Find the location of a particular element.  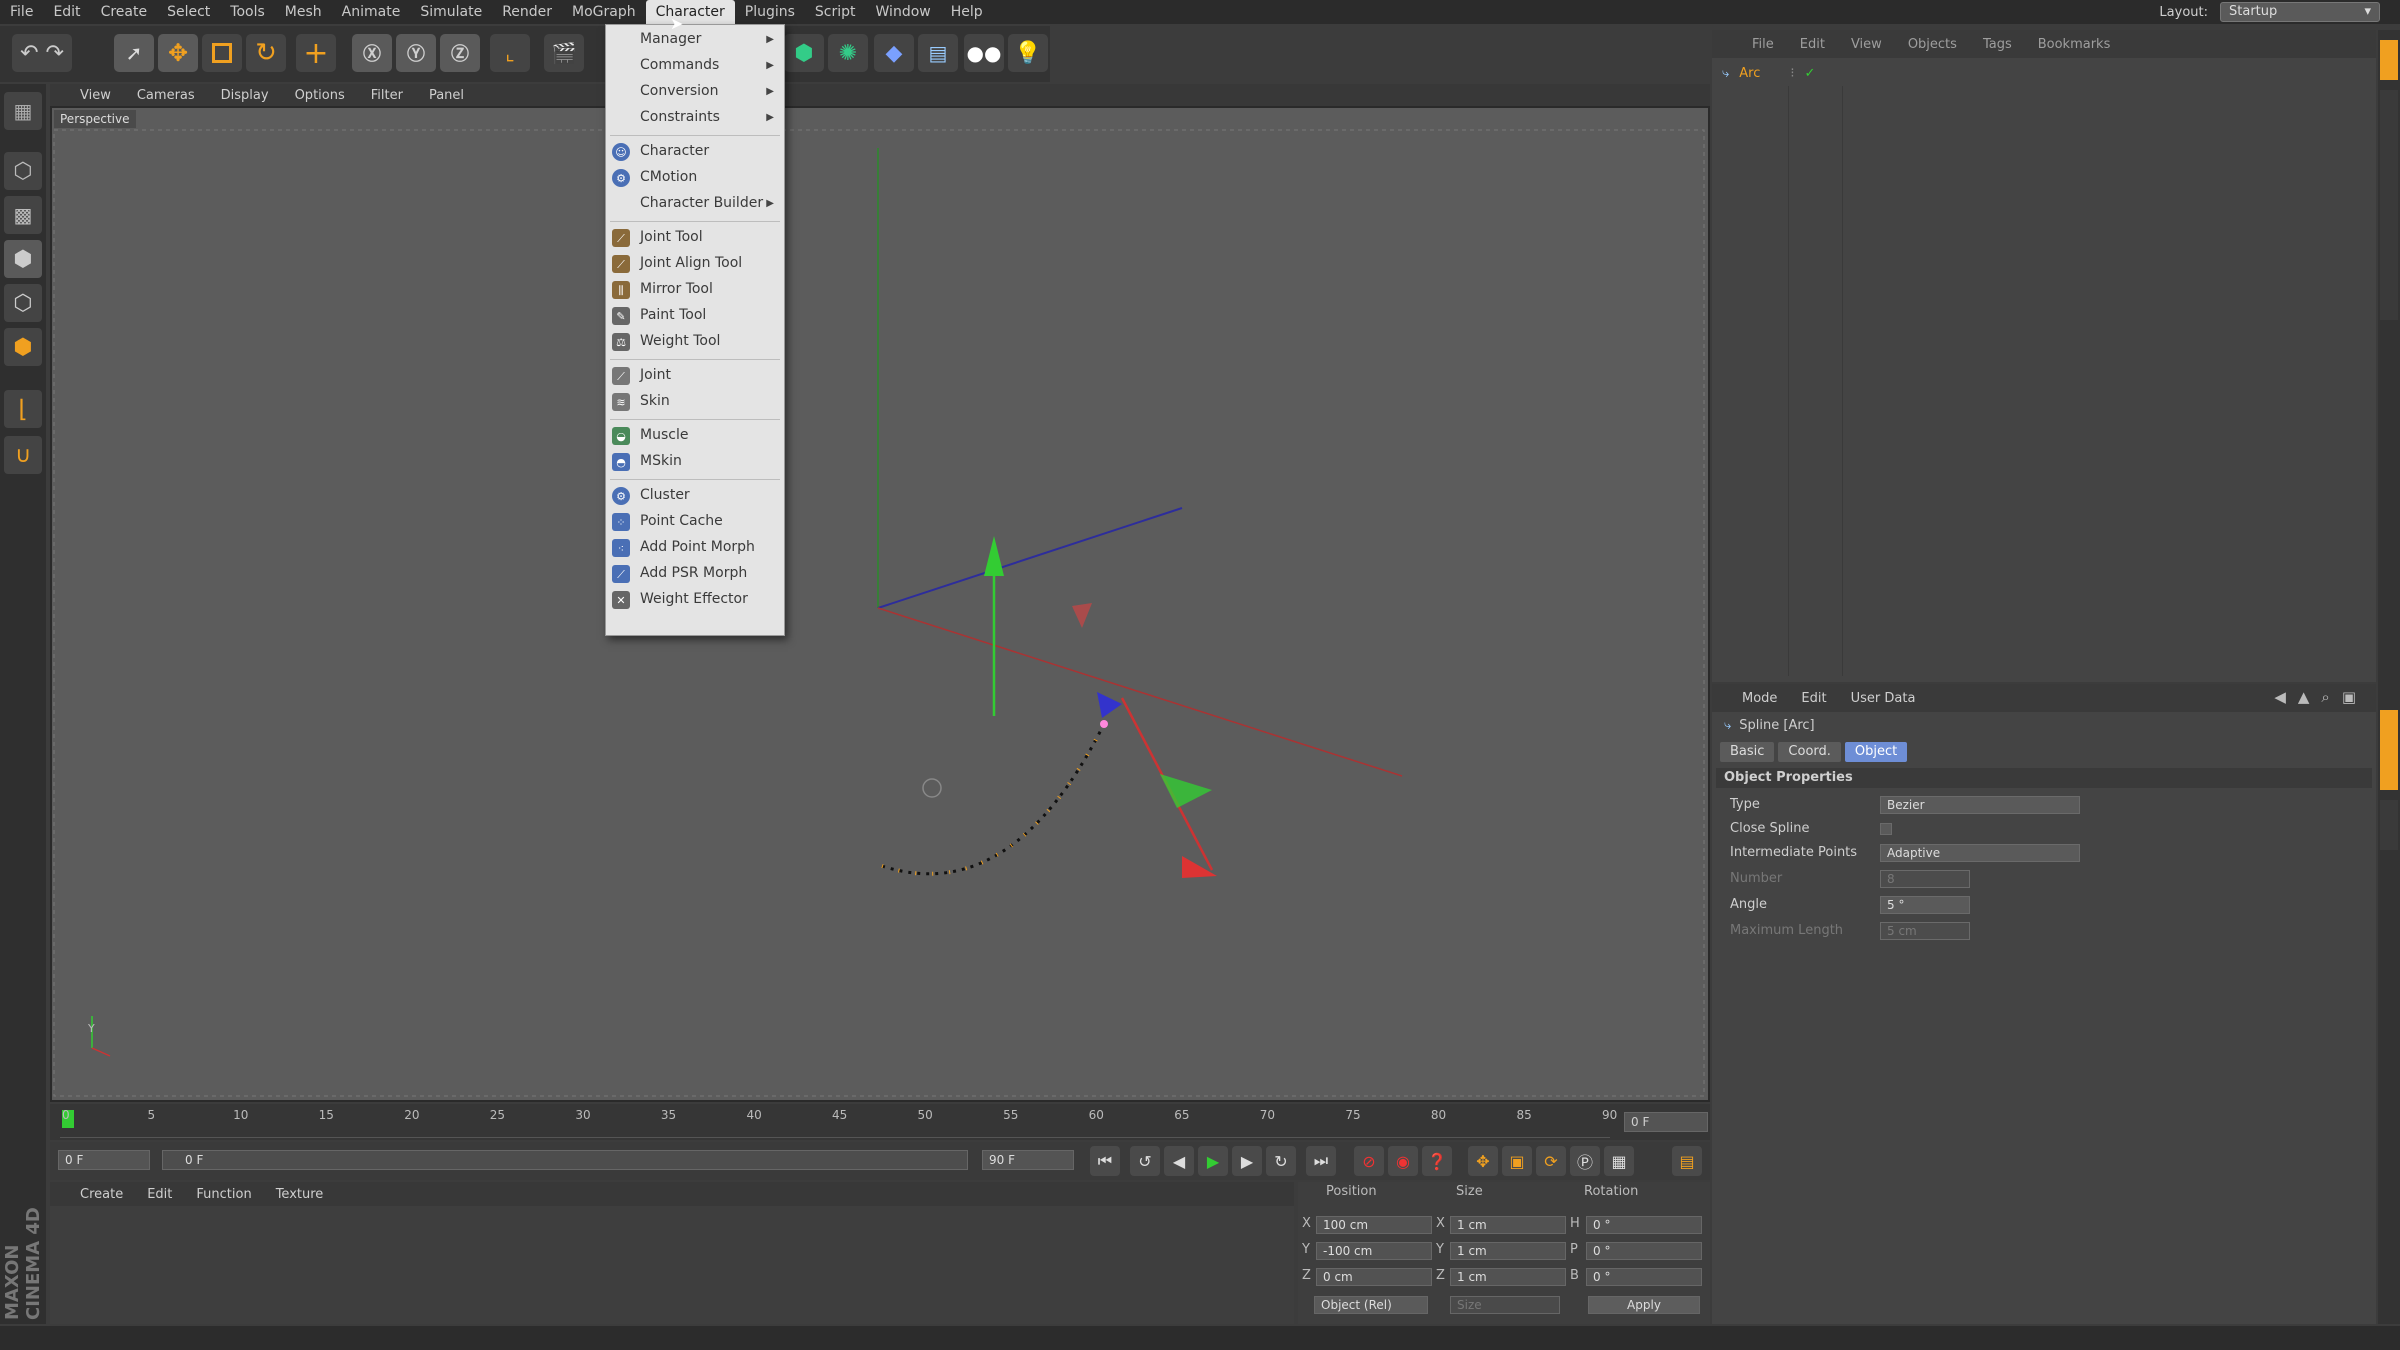

timeline-settings-button: ▤ is located at coordinates (1687, 1161).